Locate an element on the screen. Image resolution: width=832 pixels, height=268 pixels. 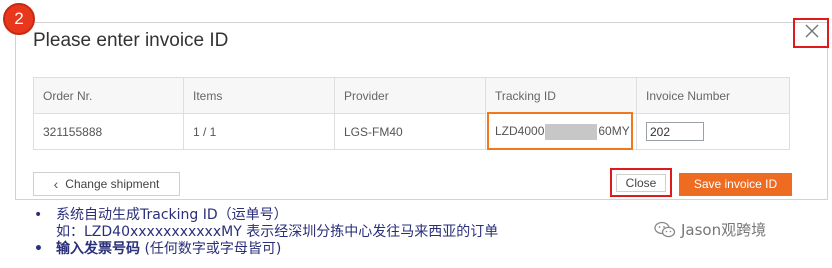
note-strong-text: 输入发票号码 is located at coordinates (98, 249).